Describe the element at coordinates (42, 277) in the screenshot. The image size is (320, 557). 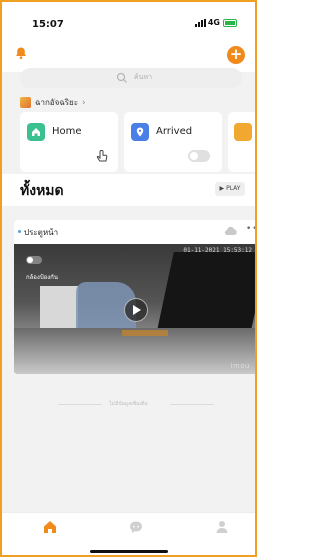
I see `privacy-label: กล้องป้องกัน` at that location.